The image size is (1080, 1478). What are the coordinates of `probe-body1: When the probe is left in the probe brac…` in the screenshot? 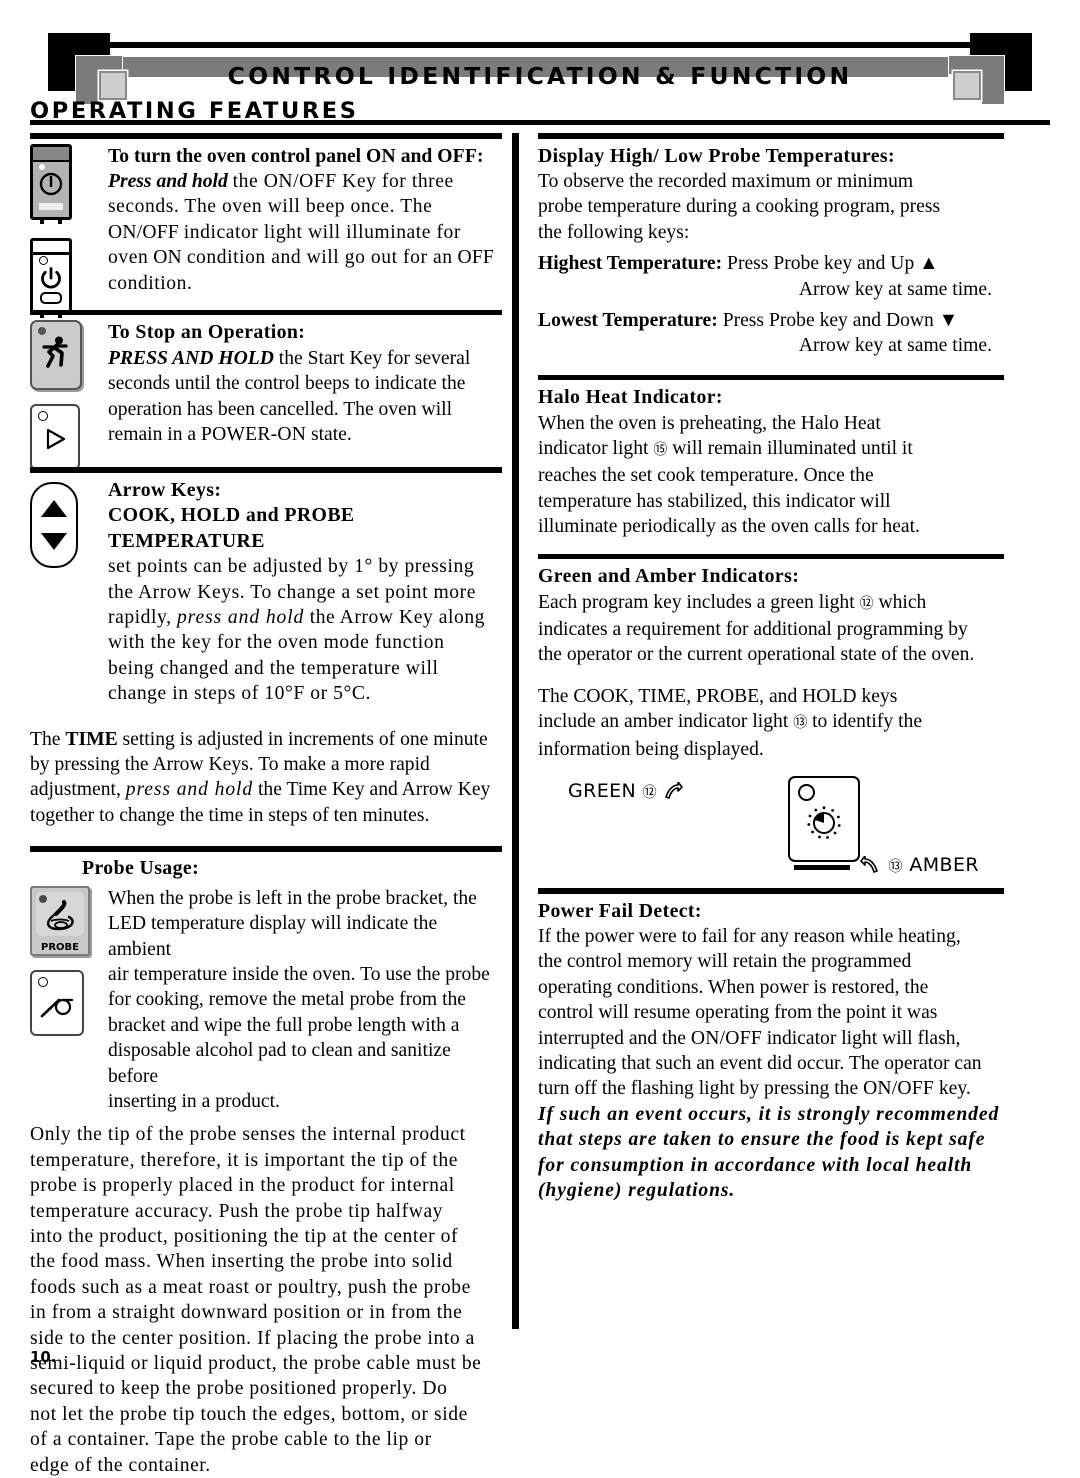 It's located at (292, 898).